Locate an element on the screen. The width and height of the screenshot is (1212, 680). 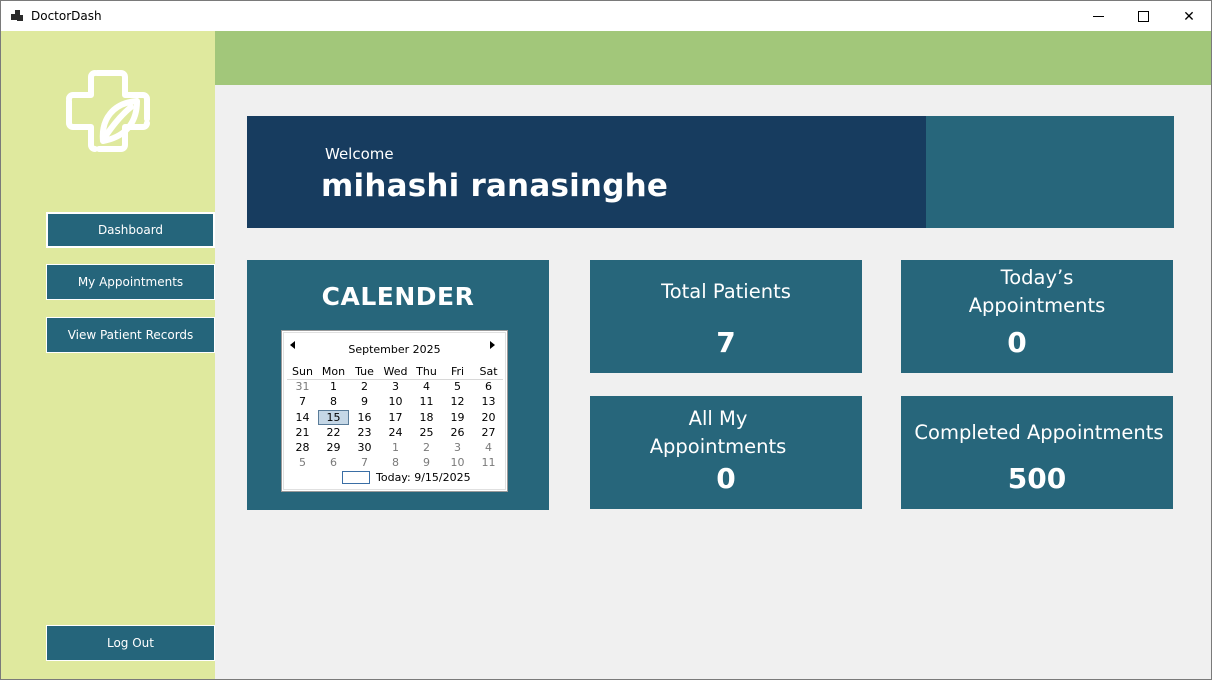
stat-title: Today’s Appointments is located at coordinates (1037, 292).